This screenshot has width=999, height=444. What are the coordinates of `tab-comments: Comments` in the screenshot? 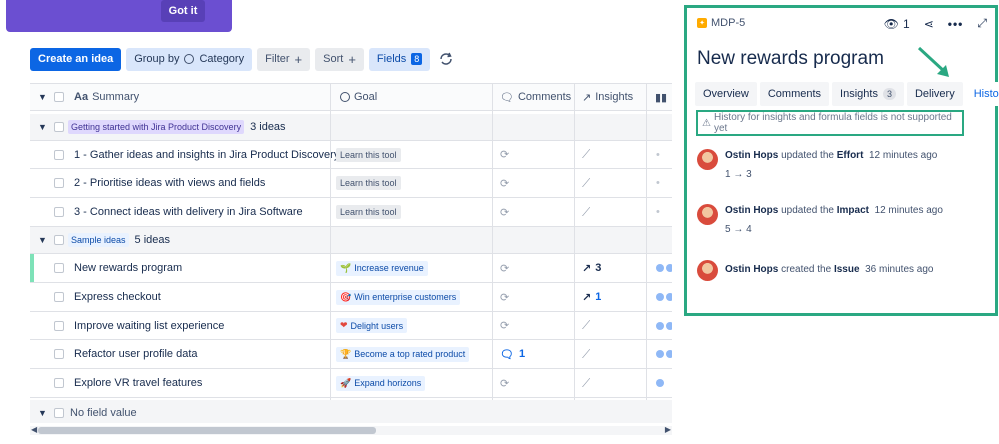 It's located at (794, 94).